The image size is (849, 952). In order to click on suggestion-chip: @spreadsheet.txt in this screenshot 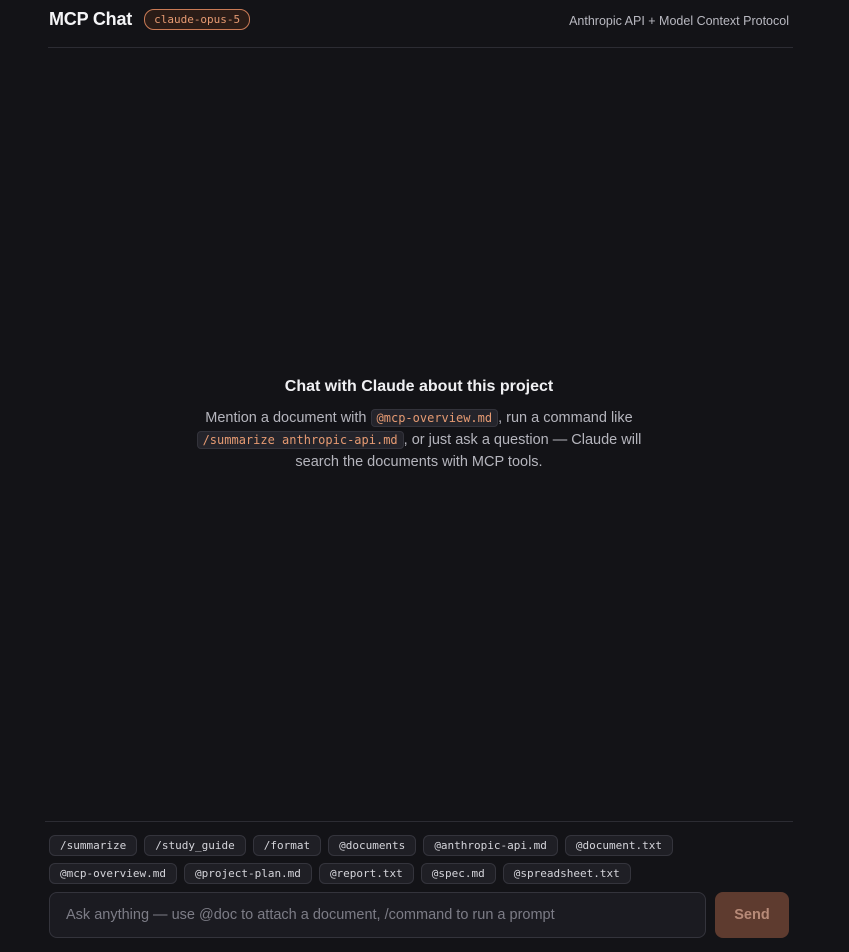, I will do `click(566, 873)`.